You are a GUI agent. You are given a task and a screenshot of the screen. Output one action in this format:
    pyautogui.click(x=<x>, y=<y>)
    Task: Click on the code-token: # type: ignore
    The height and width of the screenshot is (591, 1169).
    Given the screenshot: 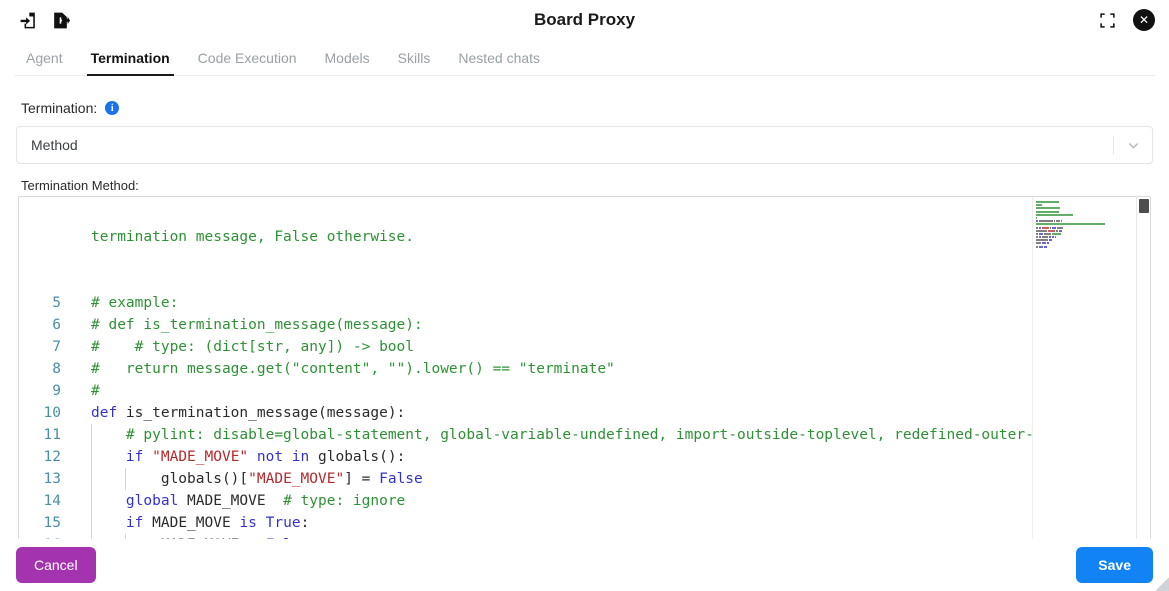 What is the action you would take?
    pyautogui.click(x=344, y=501)
    